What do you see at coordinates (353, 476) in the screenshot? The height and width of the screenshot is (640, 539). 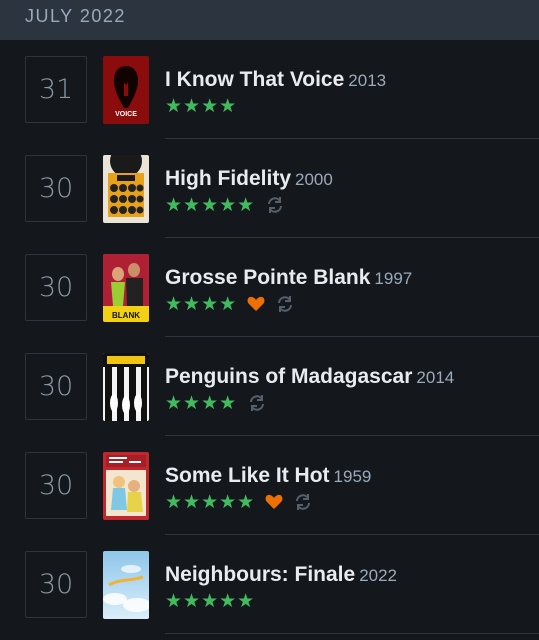 I see `film-year: 1959` at bounding box center [353, 476].